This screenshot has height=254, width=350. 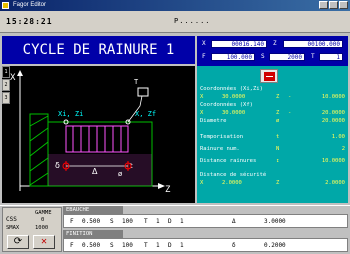 I want to click on spindle-direction-icon: ⟳, so click(x=18, y=242).